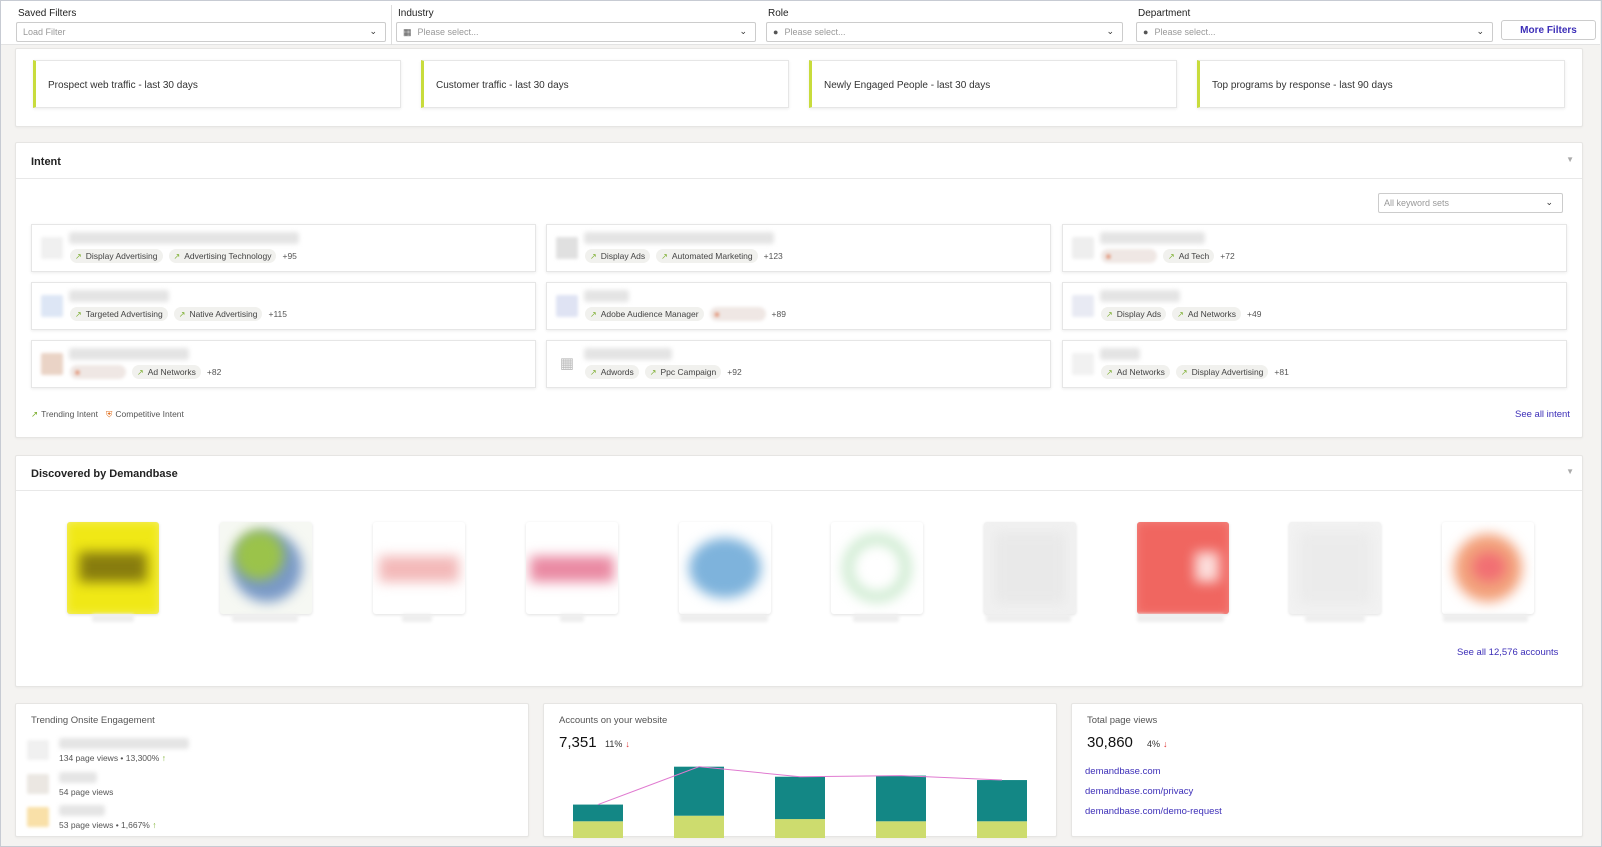  Describe the element at coordinates (1135, 372) in the screenshot. I see `intent-tag: ↗ Ad Networks` at that location.